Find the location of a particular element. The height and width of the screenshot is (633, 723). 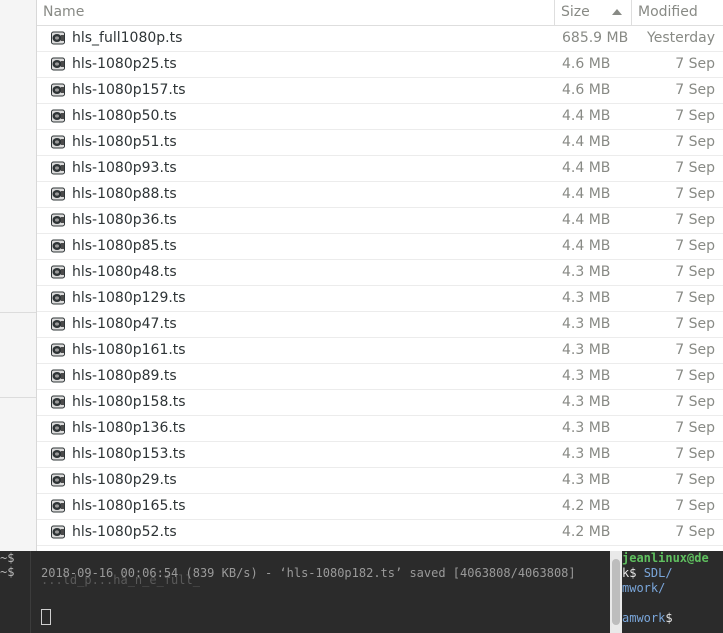

column-name-header: Name is located at coordinates (63, 12).